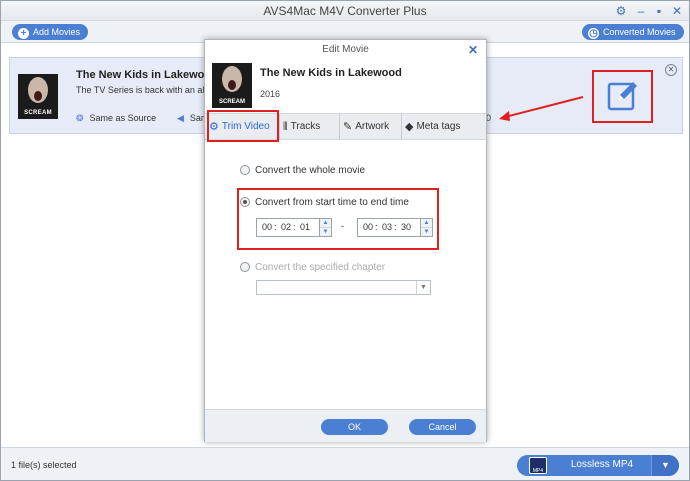 This screenshot has width=690, height=481. Describe the element at coordinates (145, 90) in the screenshot. I see `movie-description: The TV Series is back with an all-n` at that location.